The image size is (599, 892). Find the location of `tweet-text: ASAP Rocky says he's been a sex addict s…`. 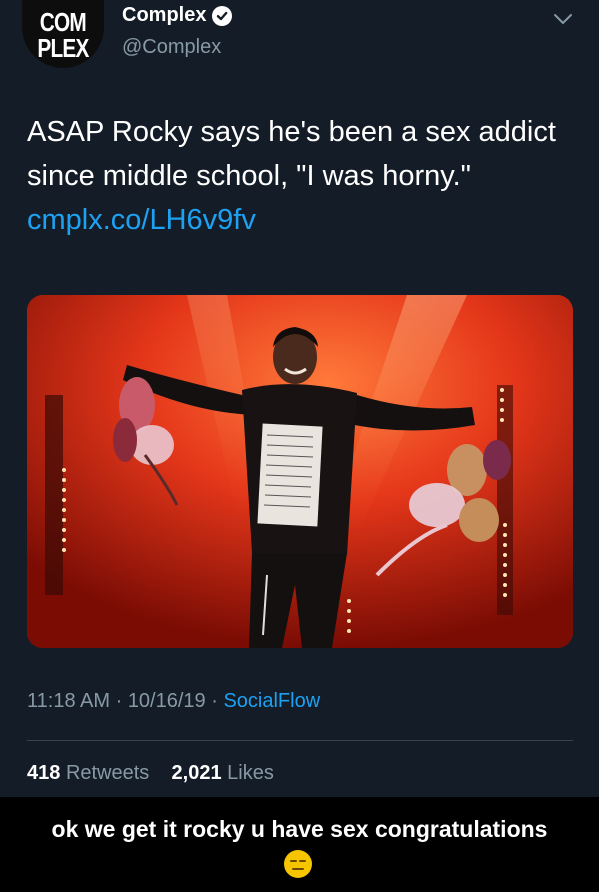

tweet-text: ASAP Rocky says he's been a sex addict s… is located at coordinates (302, 176).